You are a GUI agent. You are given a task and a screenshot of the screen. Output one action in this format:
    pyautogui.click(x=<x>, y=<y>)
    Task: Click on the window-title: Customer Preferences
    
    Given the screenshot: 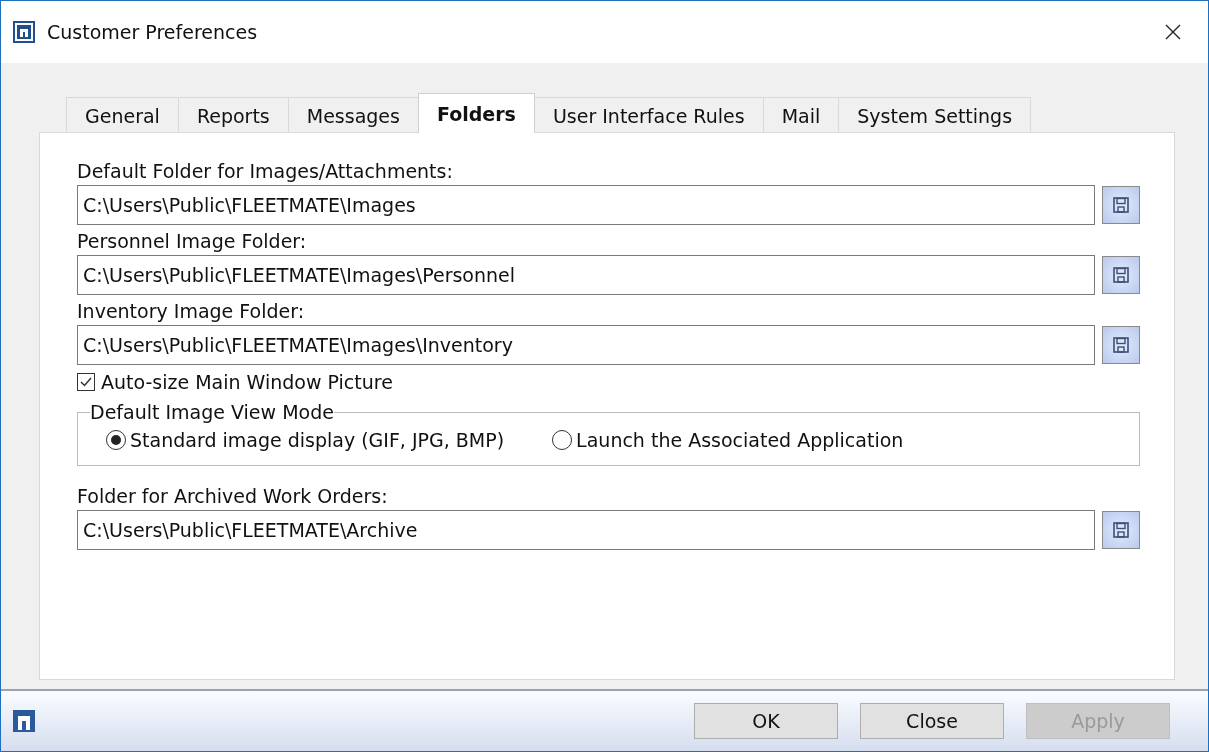 What is the action you would take?
    pyautogui.click(x=153, y=32)
    